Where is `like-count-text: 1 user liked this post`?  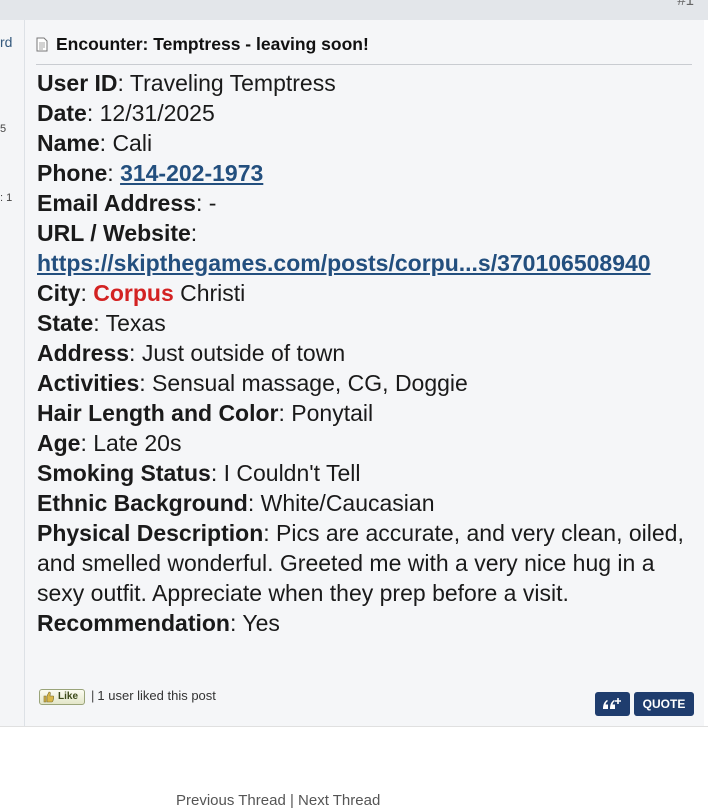 like-count-text: 1 user liked this post is located at coordinates (156, 695).